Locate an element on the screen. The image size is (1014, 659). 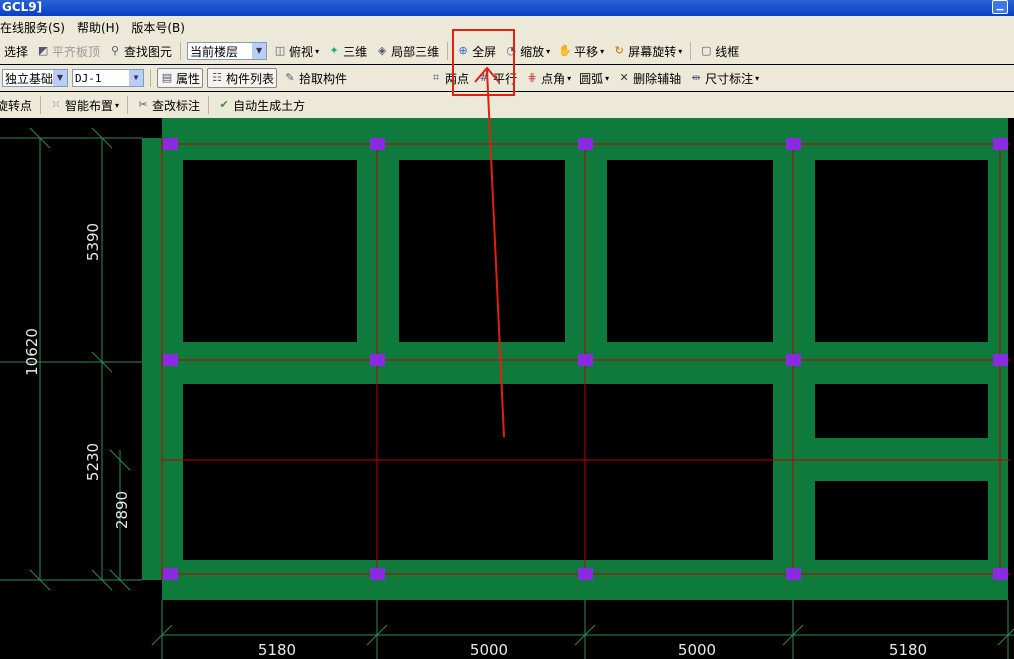
dim-lower: 5230 is located at coordinates (93, 462).